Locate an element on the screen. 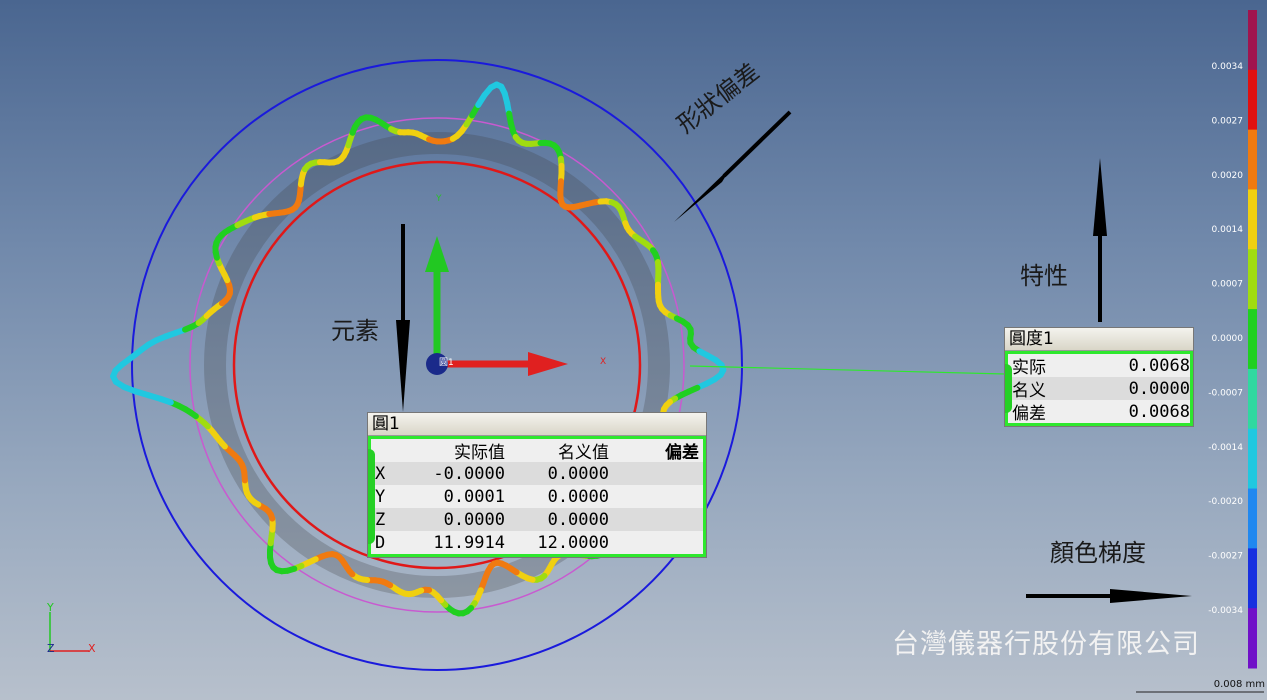 This screenshot has height=700, width=1267. header-deviation: 偏差 is located at coordinates (682, 453).